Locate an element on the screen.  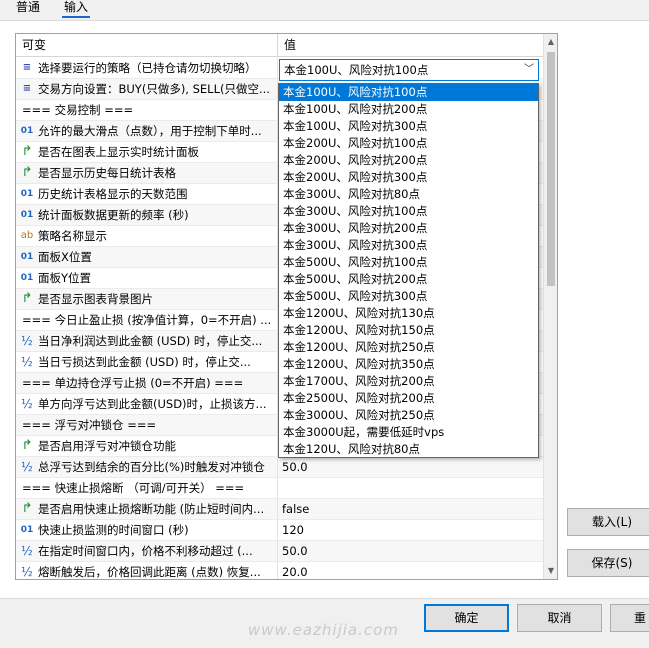
dropdown-option: 本金500U、风险对抗200点 is located at coordinates (408, 279).